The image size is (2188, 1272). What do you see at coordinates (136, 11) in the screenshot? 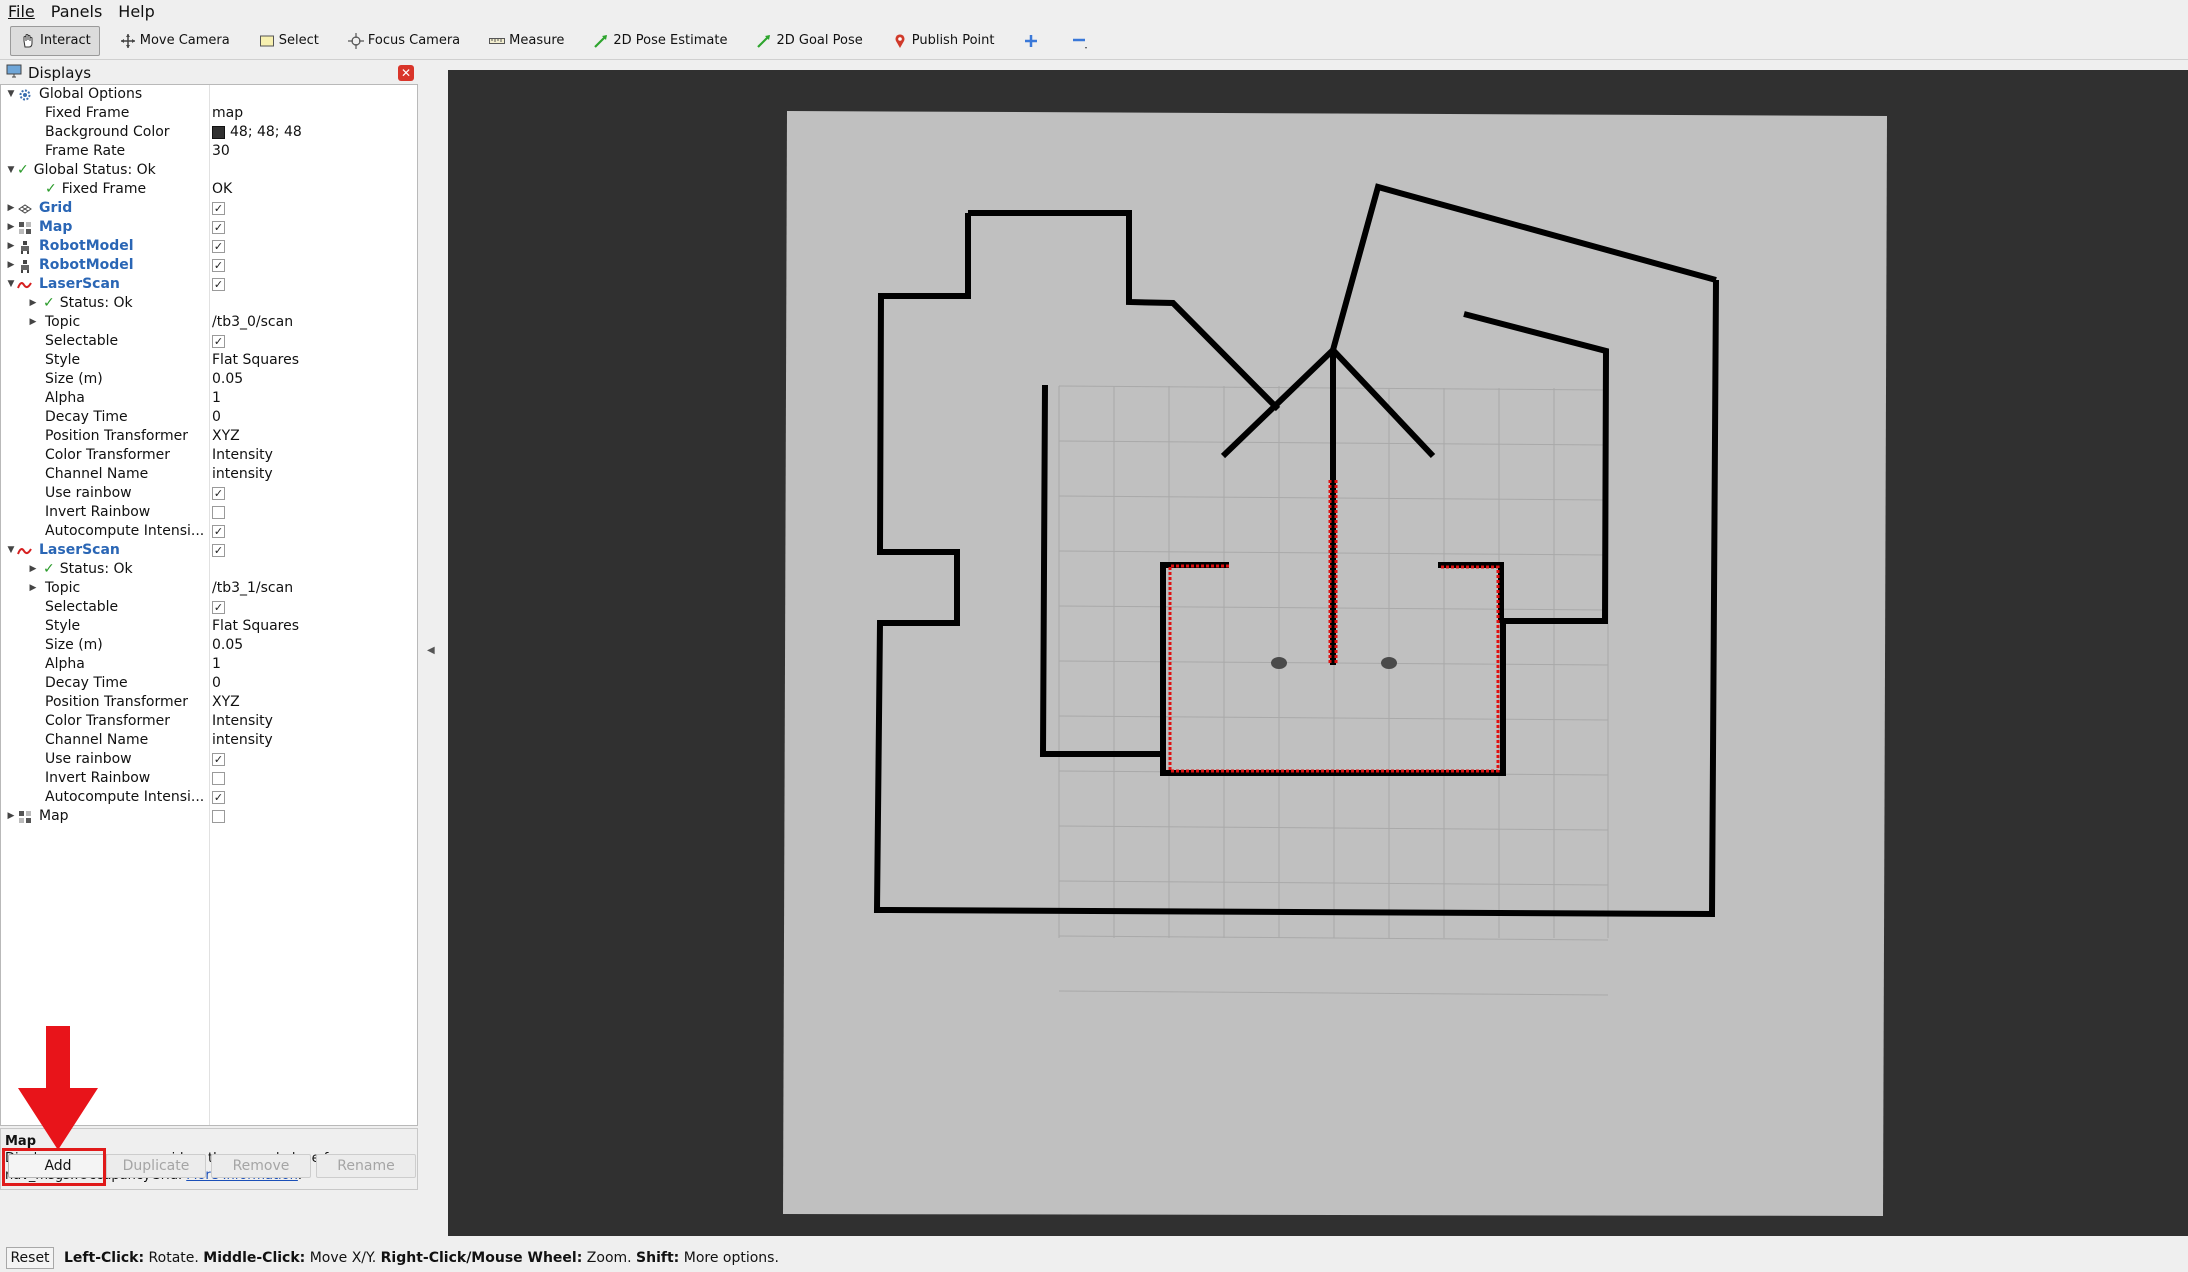
I see `menu-help: Help` at bounding box center [136, 11].